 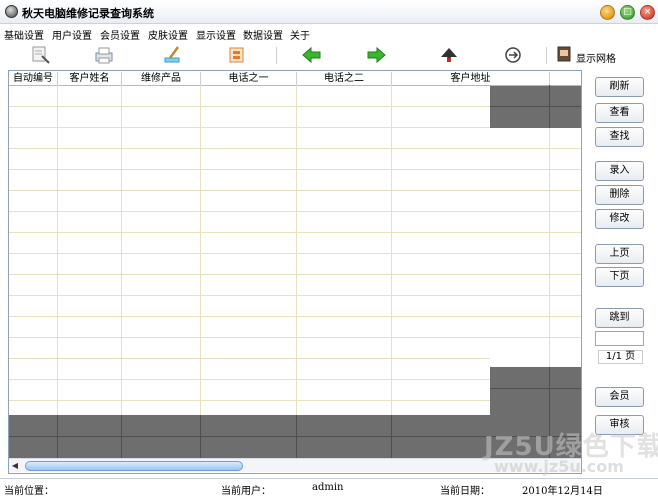 What do you see at coordinates (246, 491) in the screenshot?
I see `status-user-label: 当前用户：` at bounding box center [246, 491].